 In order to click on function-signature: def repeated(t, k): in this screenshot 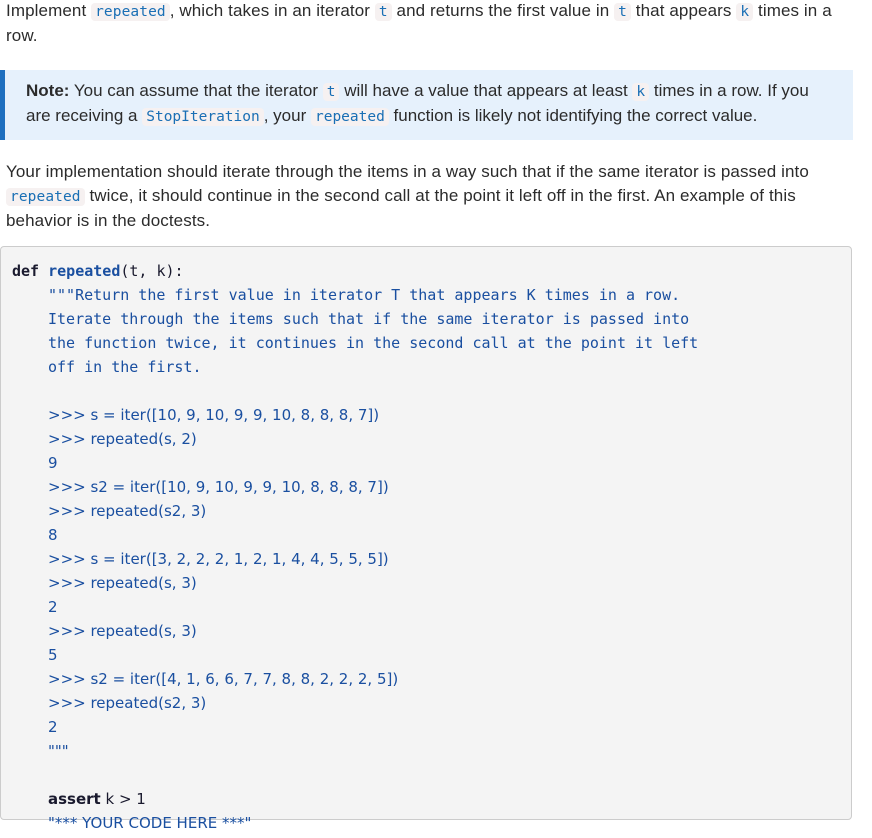, I will do `click(98, 271)`.